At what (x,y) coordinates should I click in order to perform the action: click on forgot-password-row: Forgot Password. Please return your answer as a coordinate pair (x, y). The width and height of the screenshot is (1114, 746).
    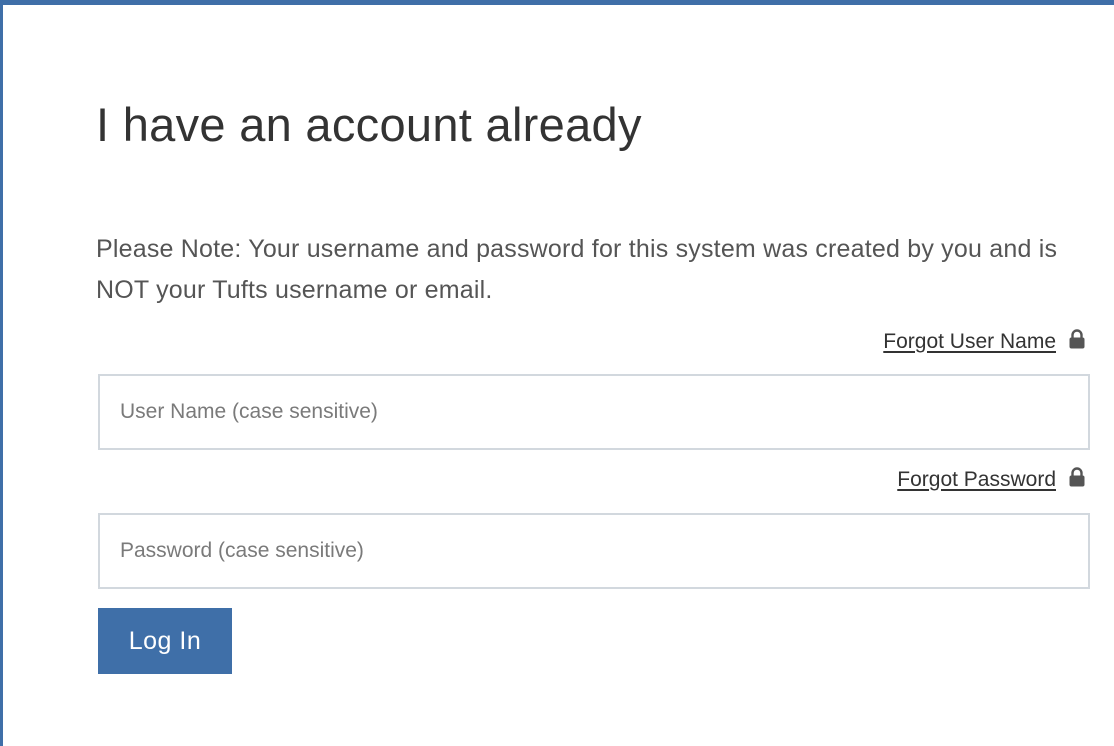
    Looking at the image, I should click on (991, 480).